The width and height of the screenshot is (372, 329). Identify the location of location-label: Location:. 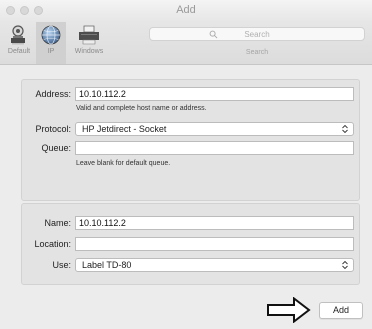
(52, 244).